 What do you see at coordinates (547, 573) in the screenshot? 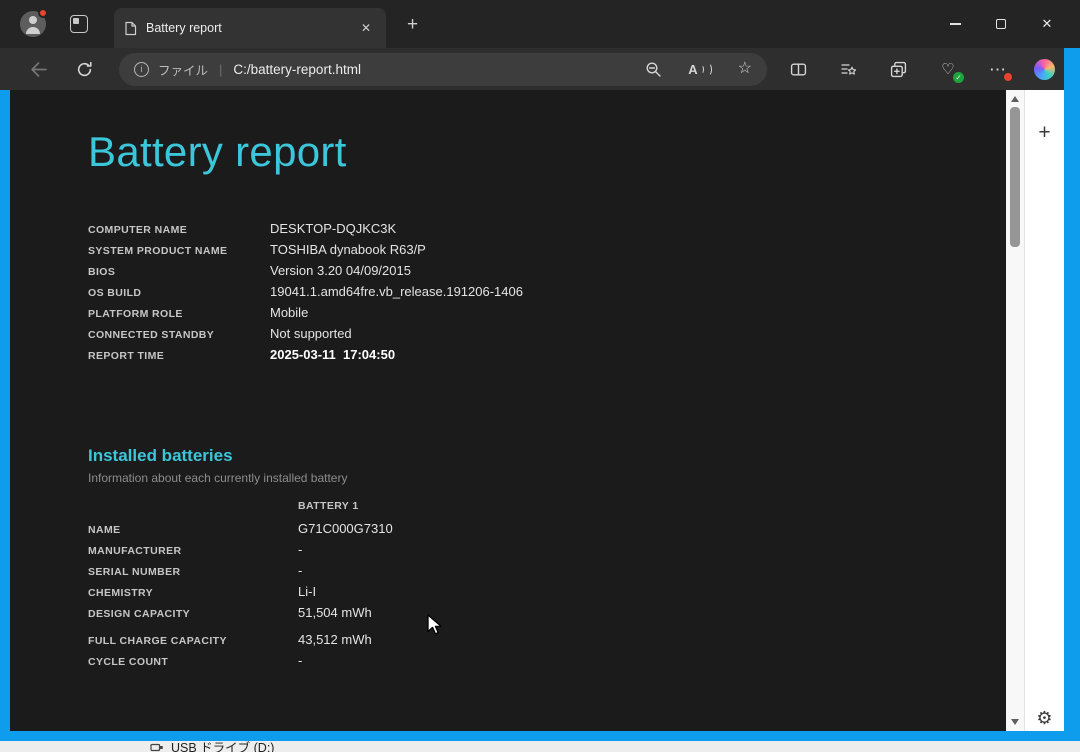
I see `table-row: SERIAL NUMBER -` at bounding box center [547, 573].